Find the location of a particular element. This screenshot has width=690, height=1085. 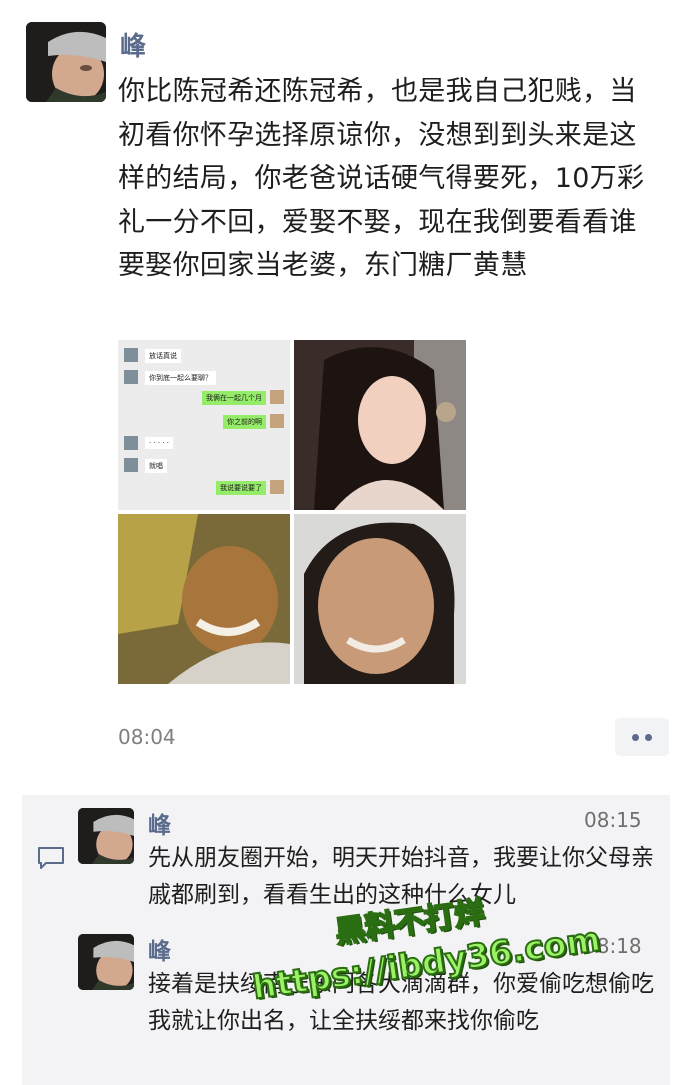

comment-bubble-icon is located at coordinates (51, 858).